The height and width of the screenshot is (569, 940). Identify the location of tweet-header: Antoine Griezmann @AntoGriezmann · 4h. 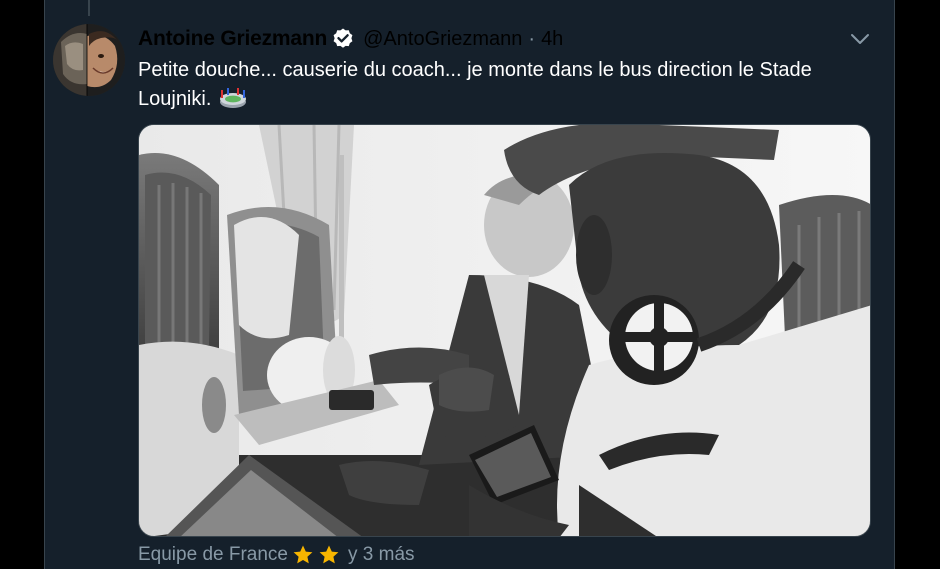
(350, 39).